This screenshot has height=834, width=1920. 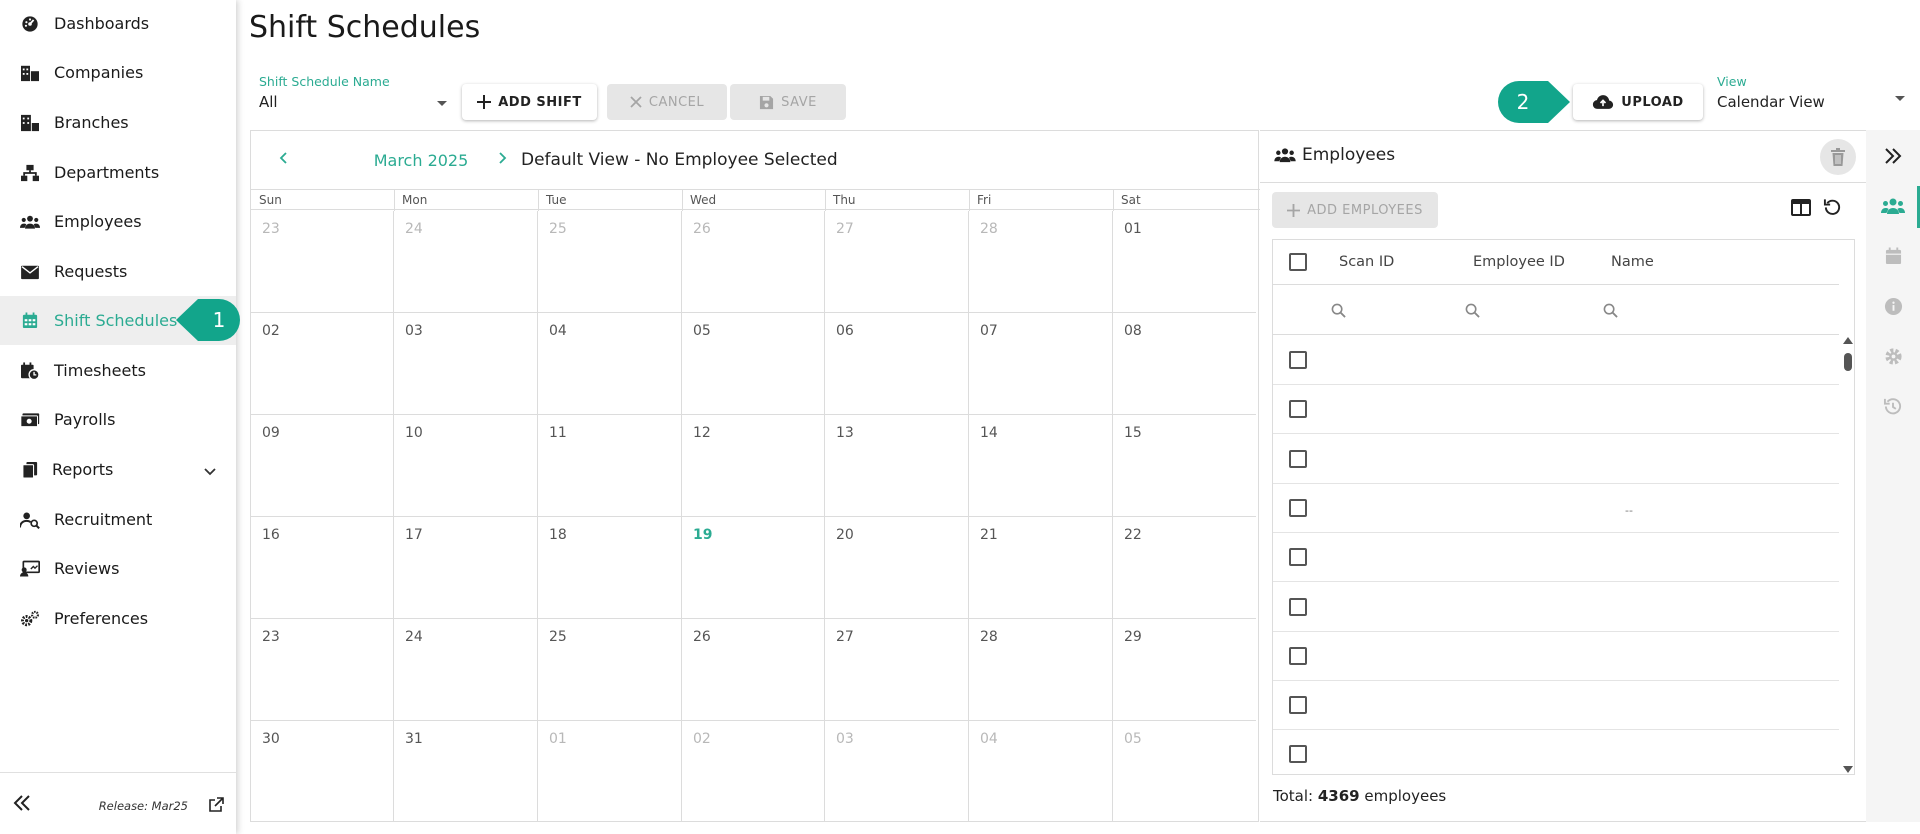 What do you see at coordinates (1893, 356) in the screenshot?
I see `rail-tab-settings` at bounding box center [1893, 356].